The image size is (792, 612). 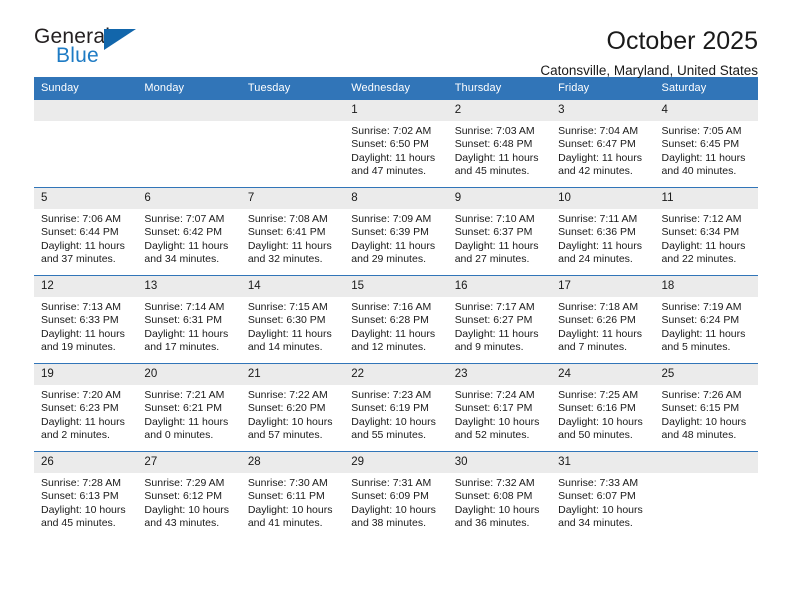 What do you see at coordinates (499, 374) in the screenshot?
I see `day-number: 23` at bounding box center [499, 374].